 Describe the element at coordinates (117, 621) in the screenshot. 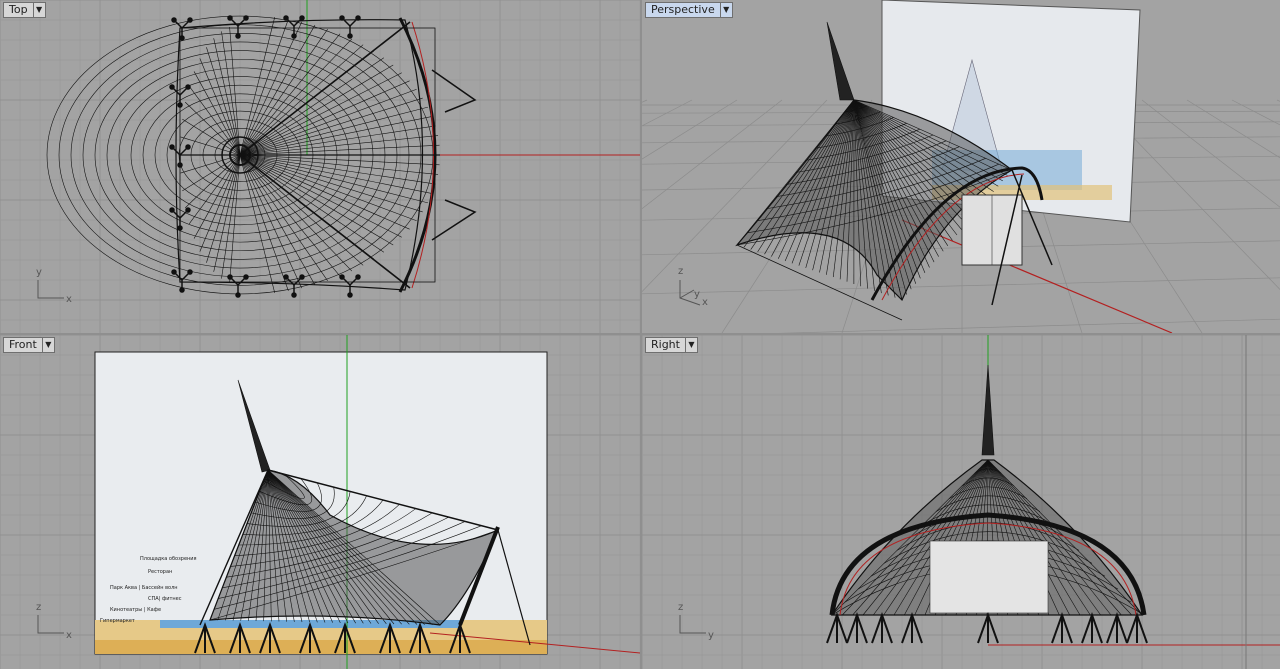

I see `image-label: Гипермаркет` at that location.